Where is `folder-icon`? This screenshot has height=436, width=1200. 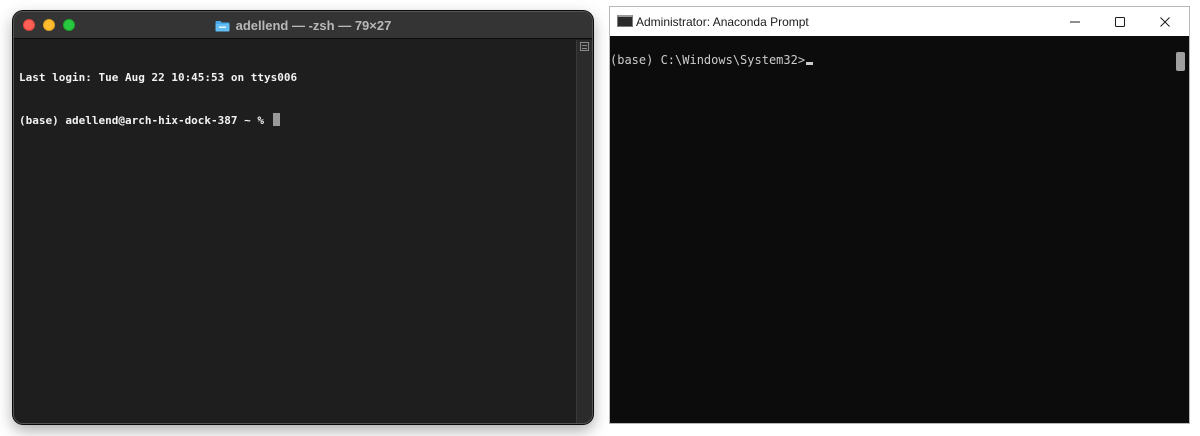
folder-icon is located at coordinates (222, 25).